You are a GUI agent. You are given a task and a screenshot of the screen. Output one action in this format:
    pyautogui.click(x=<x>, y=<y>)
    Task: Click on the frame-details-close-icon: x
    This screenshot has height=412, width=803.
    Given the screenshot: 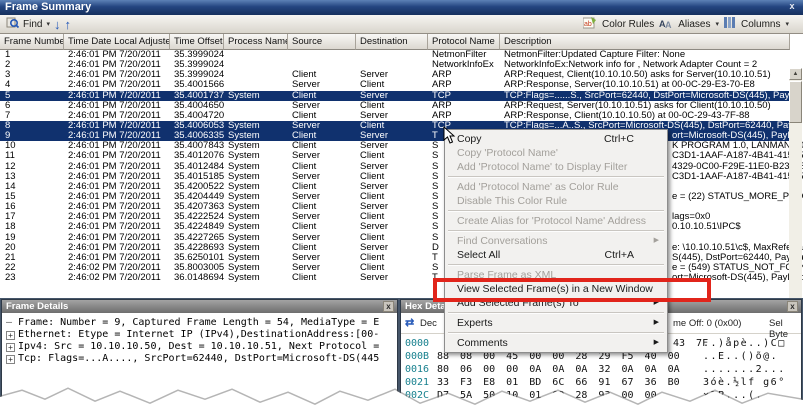 What is the action you would take?
    pyautogui.click(x=388, y=306)
    